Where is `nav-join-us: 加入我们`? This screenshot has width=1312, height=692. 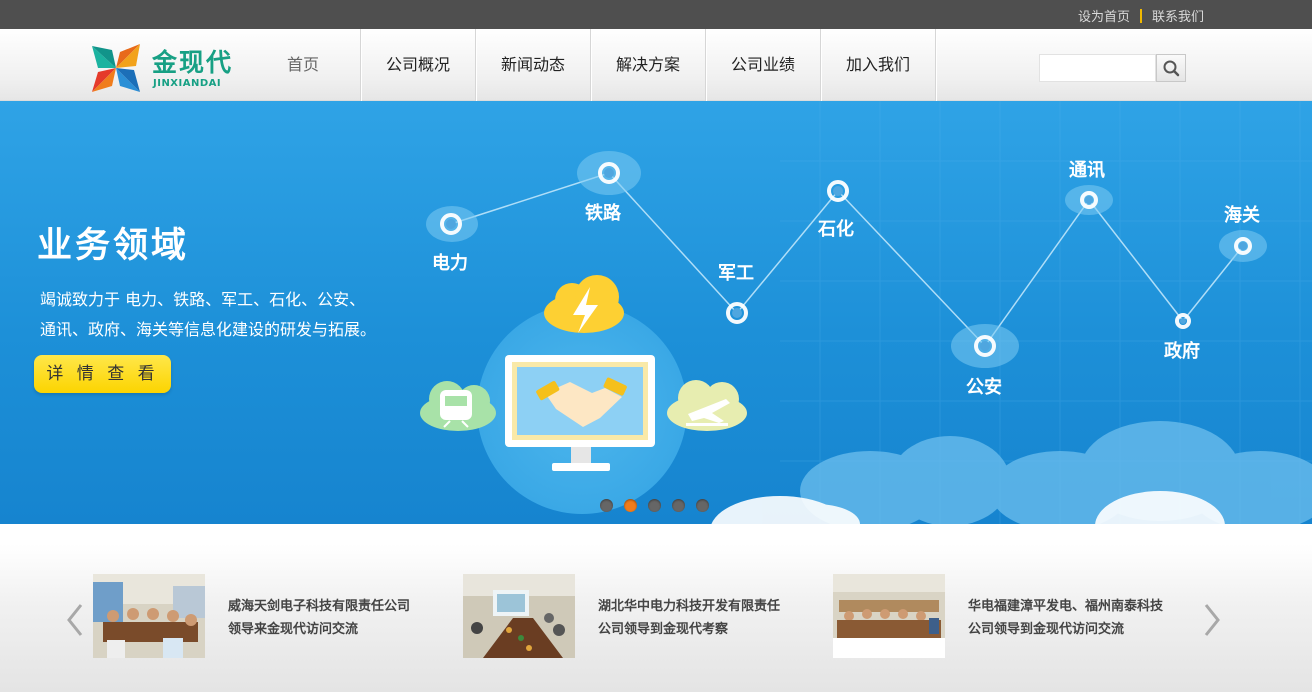
nav-join-us: 加入我们 is located at coordinates (878, 65).